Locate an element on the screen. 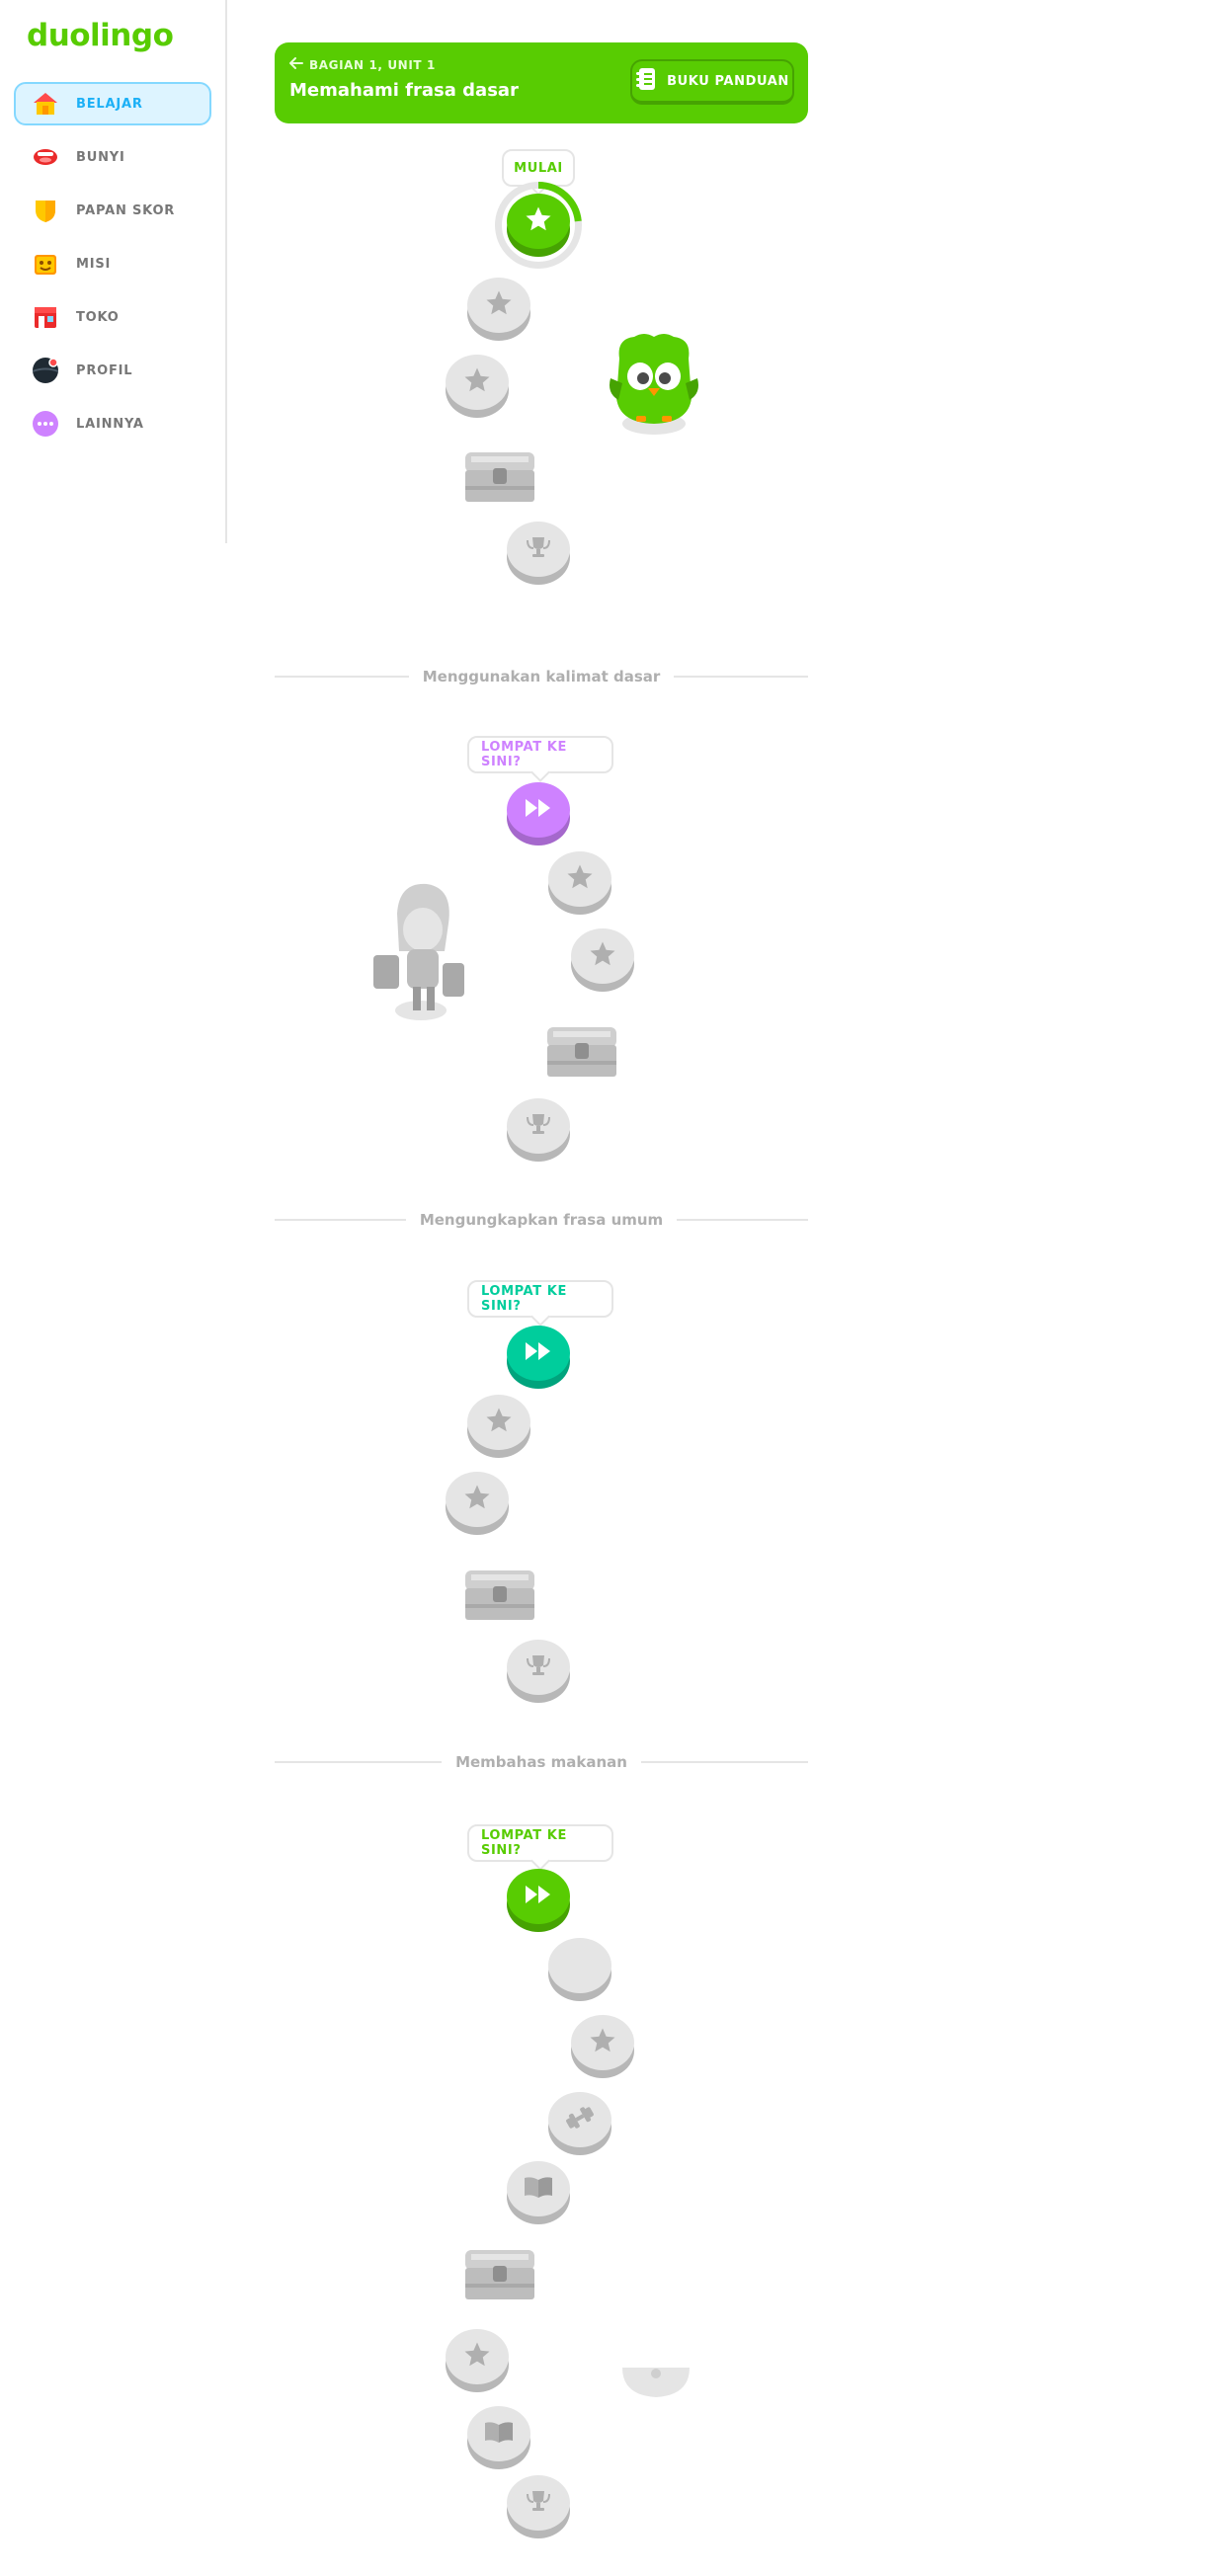  unit-subtitle: BAGIAN 1, UNIT 1 is located at coordinates (372, 64).